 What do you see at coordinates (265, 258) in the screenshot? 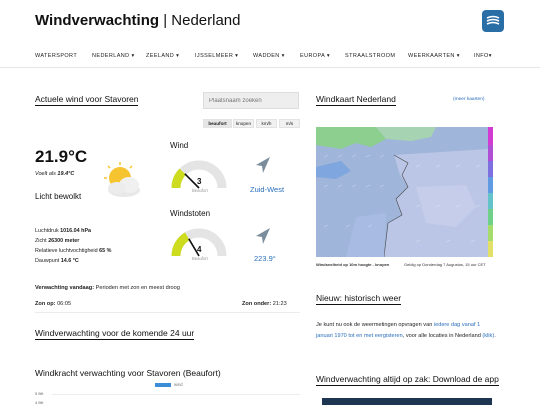
I see `gust-direction-label: 223.9°` at bounding box center [265, 258].